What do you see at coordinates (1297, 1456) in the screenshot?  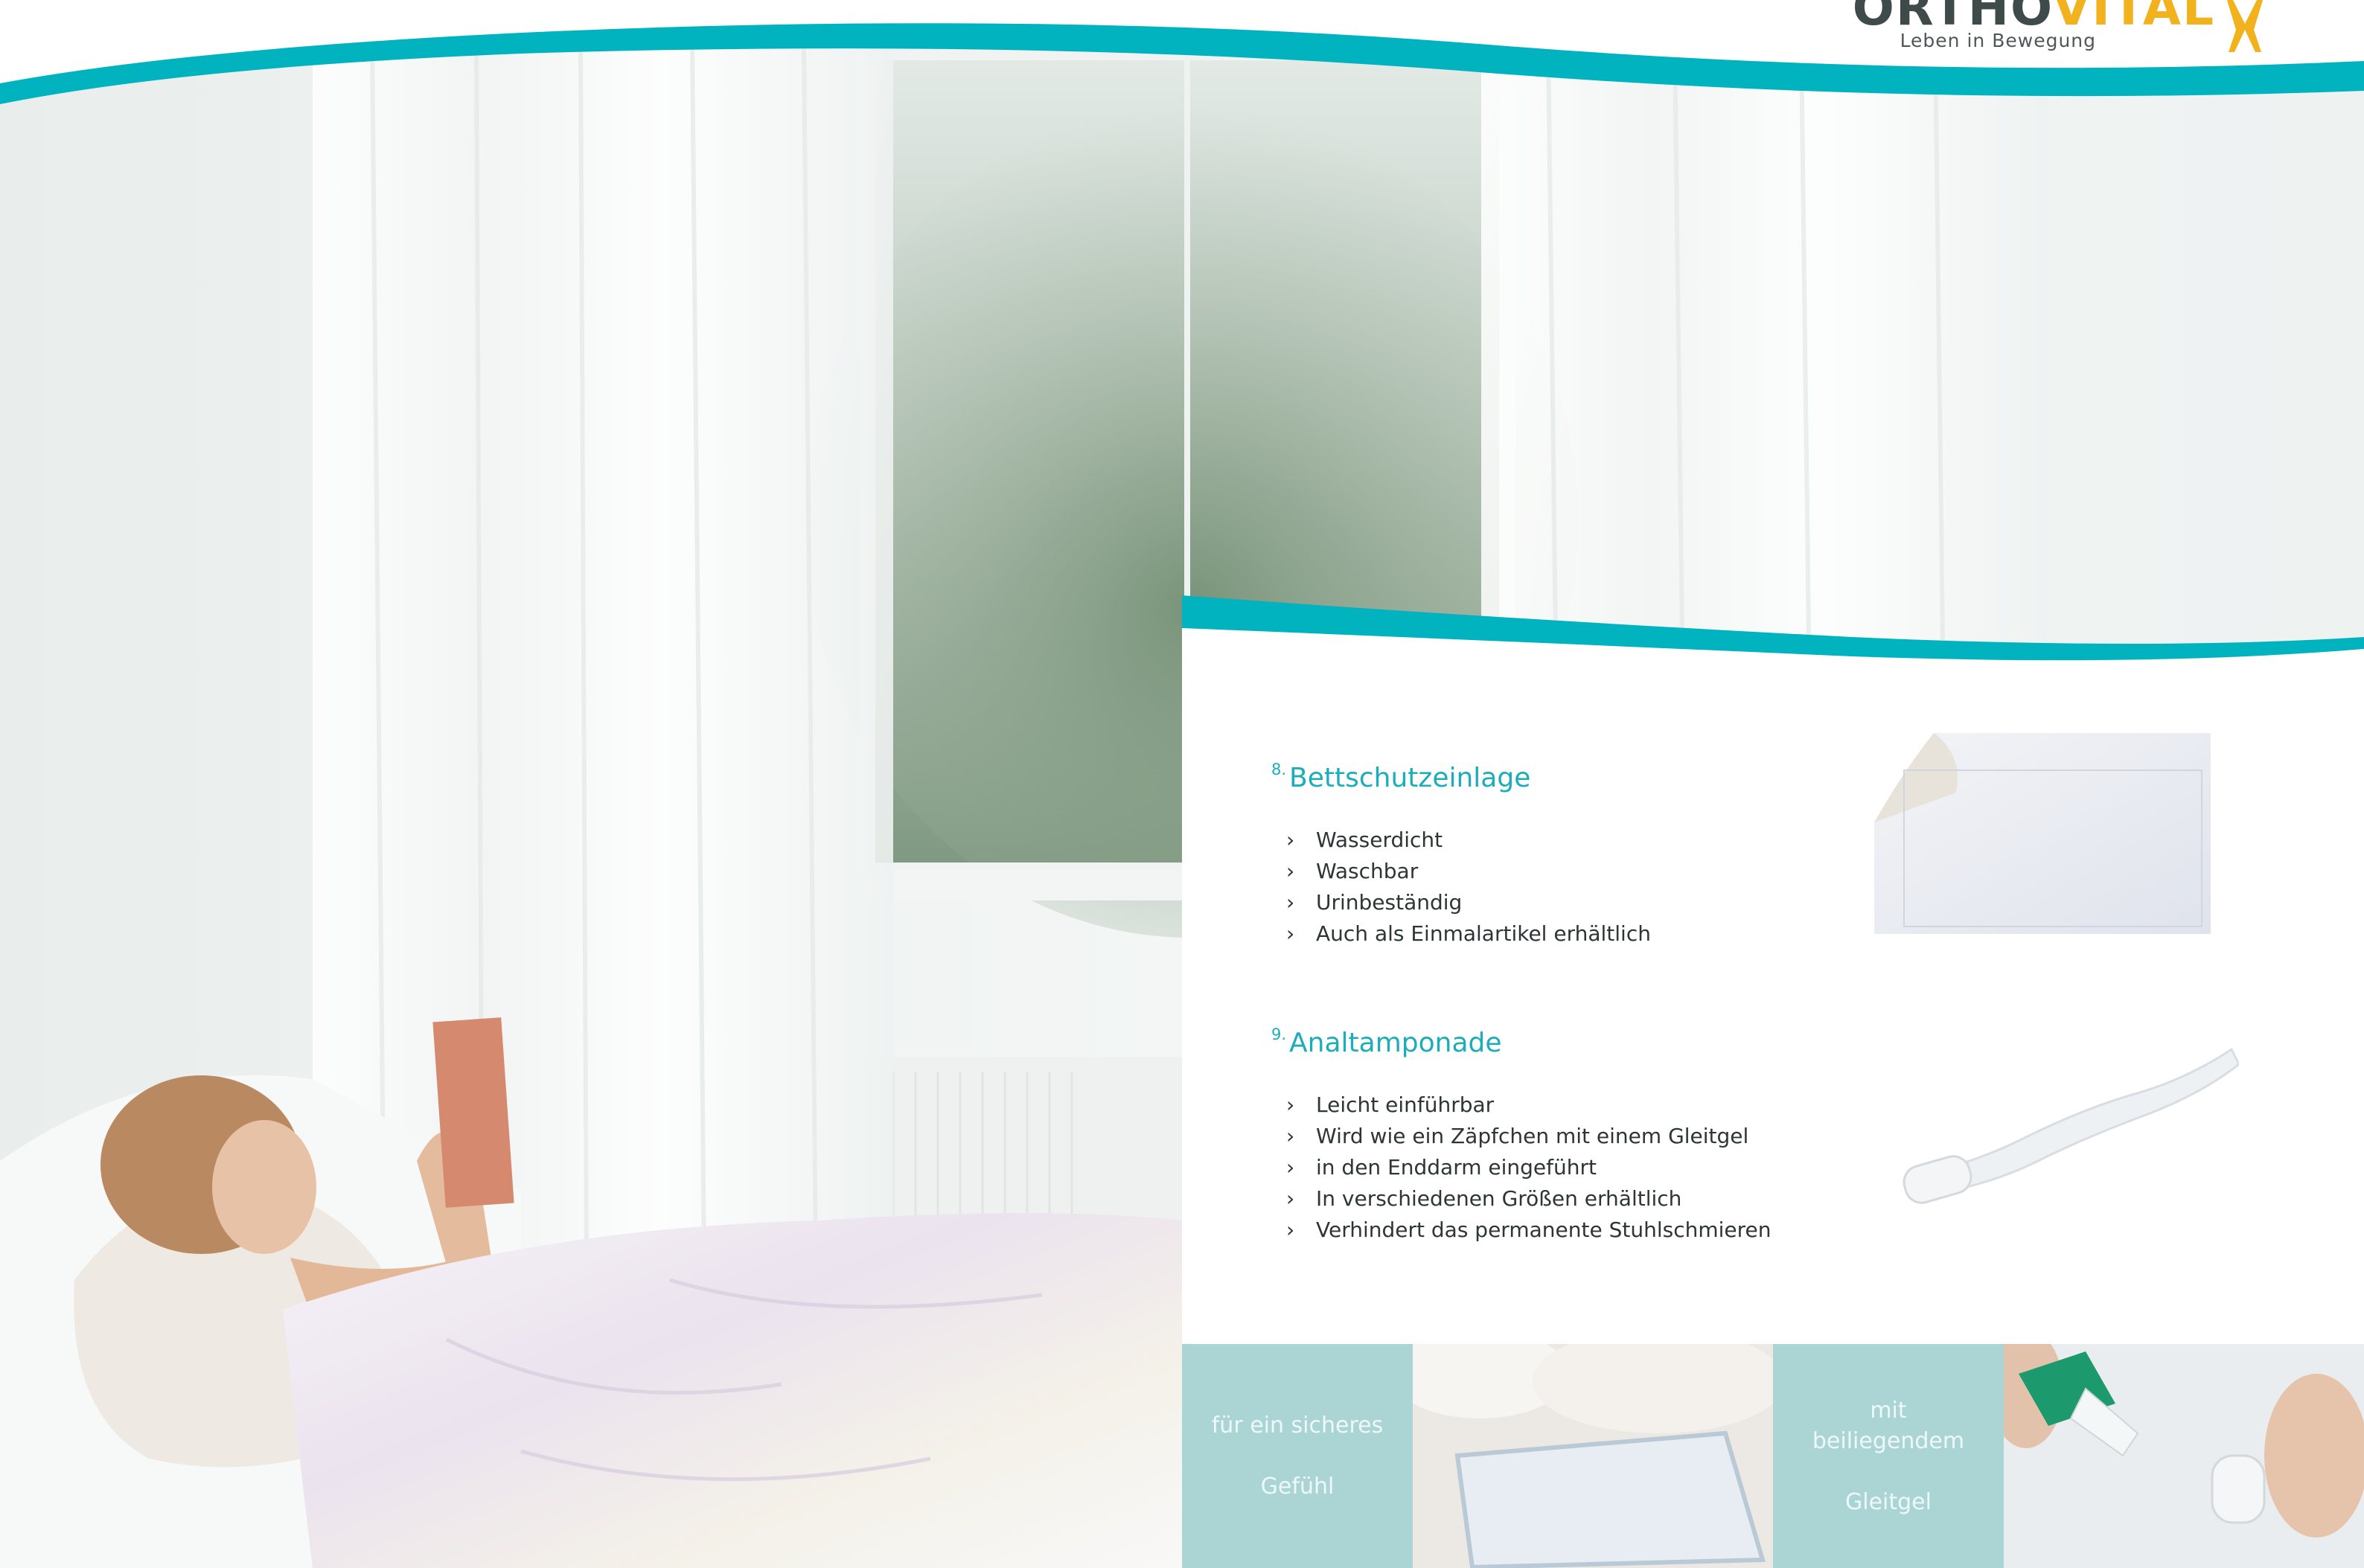 I see `caption-tile-1: für ein sicheres Gefühl` at bounding box center [1297, 1456].